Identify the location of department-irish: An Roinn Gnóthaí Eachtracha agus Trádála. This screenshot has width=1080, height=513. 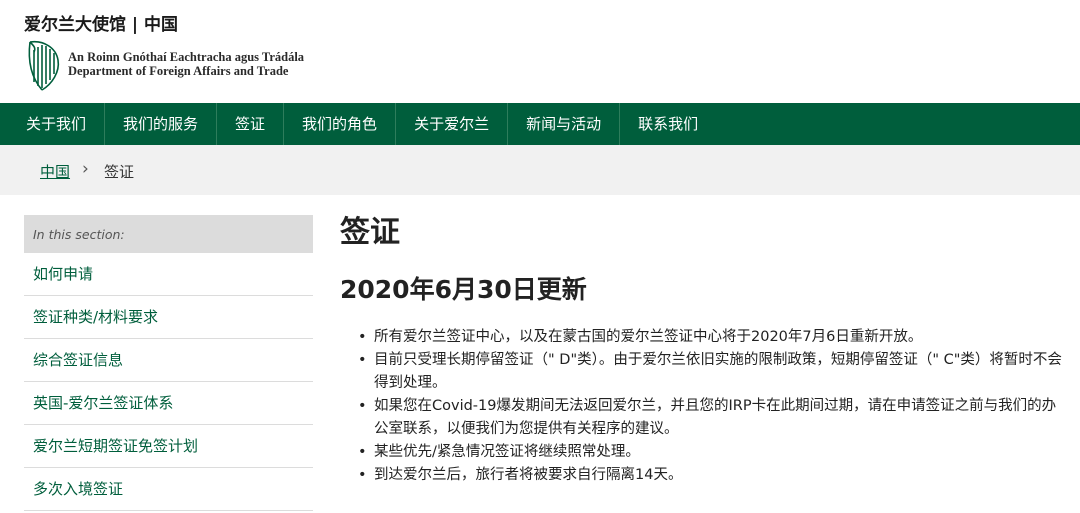
(186, 57).